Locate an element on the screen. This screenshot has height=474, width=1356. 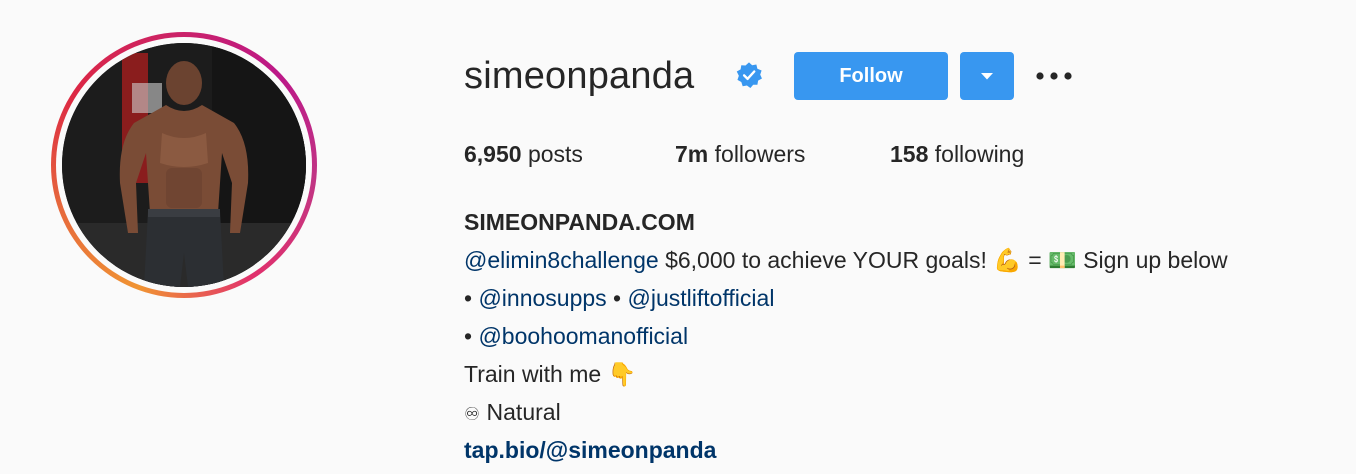
avatar is located at coordinates (184, 165).